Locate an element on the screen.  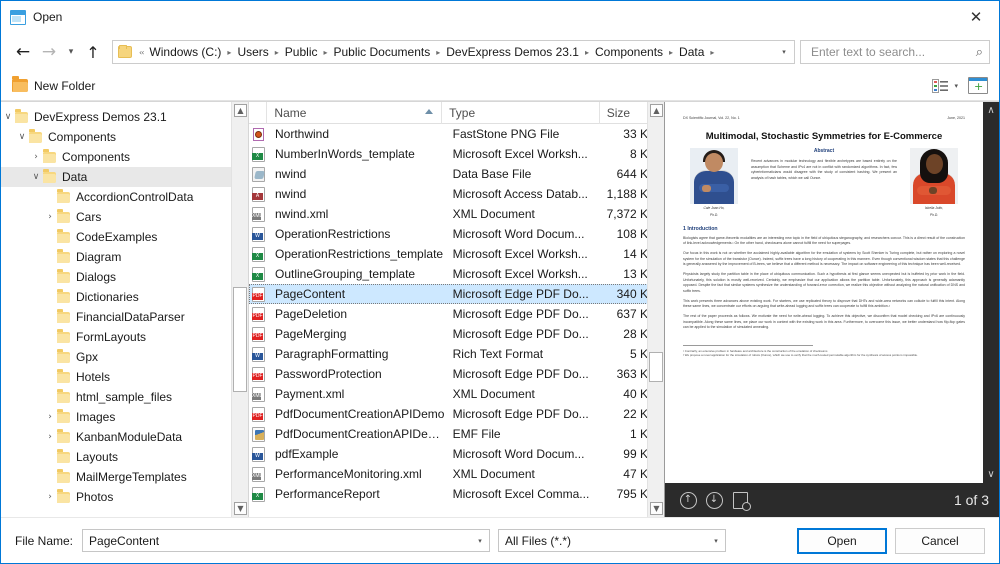
file-filter-caret-icon: ▾ is located at coordinates (716, 541).